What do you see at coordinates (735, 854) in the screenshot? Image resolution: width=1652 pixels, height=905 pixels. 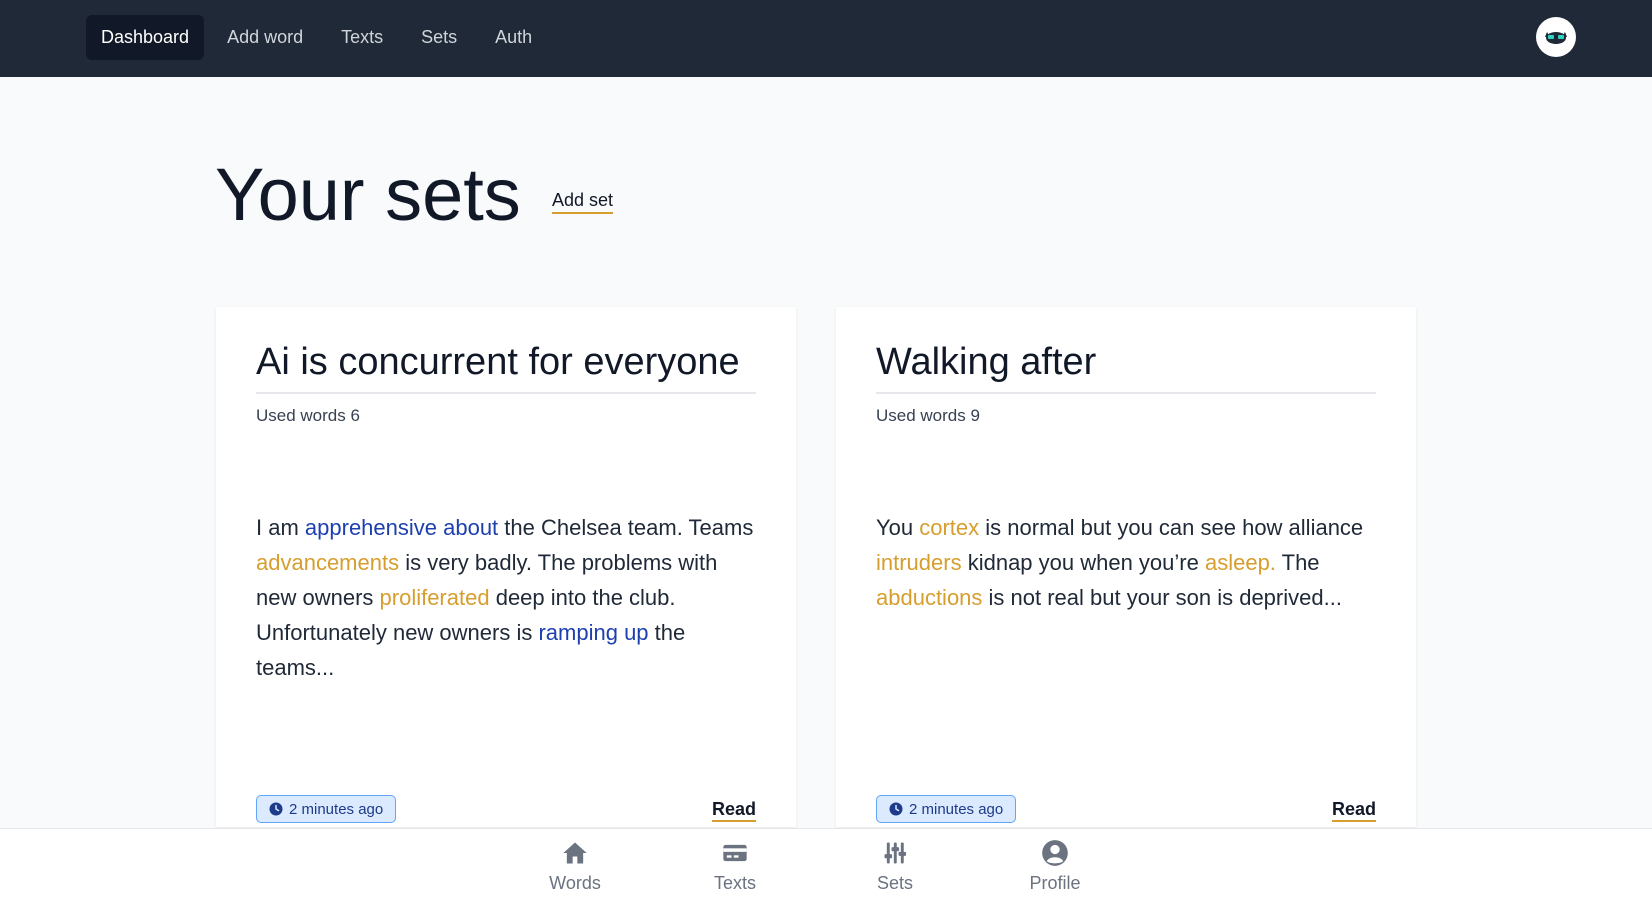 I see `card-icon` at bounding box center [735, 854].